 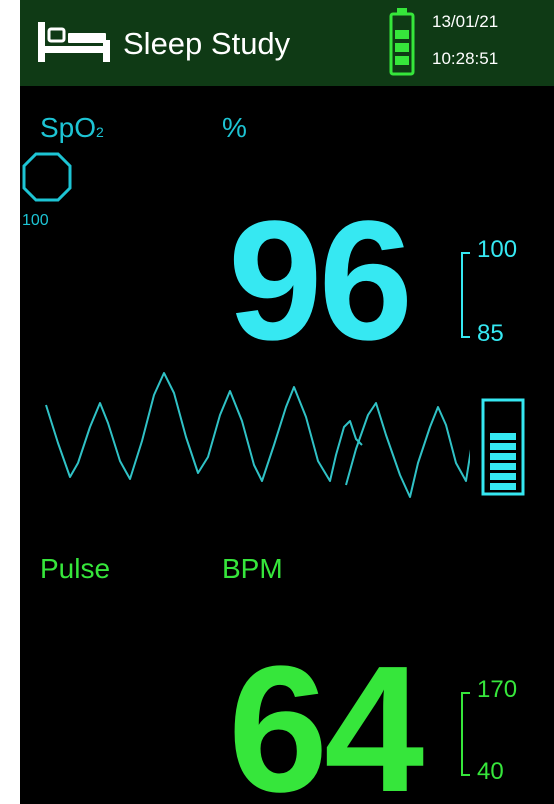 I want to click on spo2-label-text: SpO, so click(x=68, y=127).